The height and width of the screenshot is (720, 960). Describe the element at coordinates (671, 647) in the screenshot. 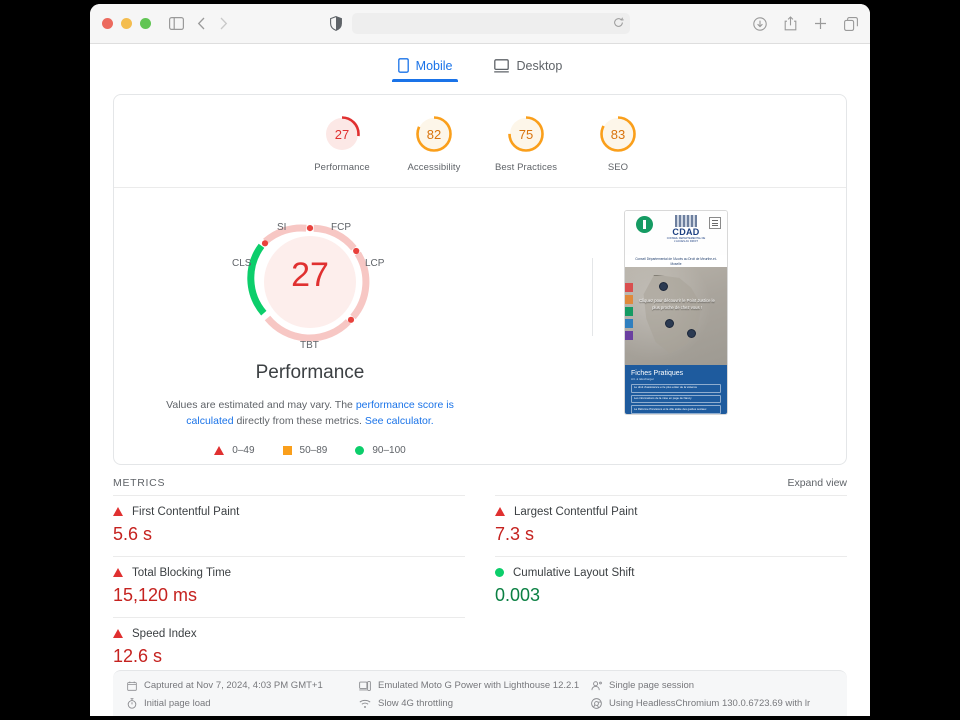

I see `metric-empty-slot` at that location.